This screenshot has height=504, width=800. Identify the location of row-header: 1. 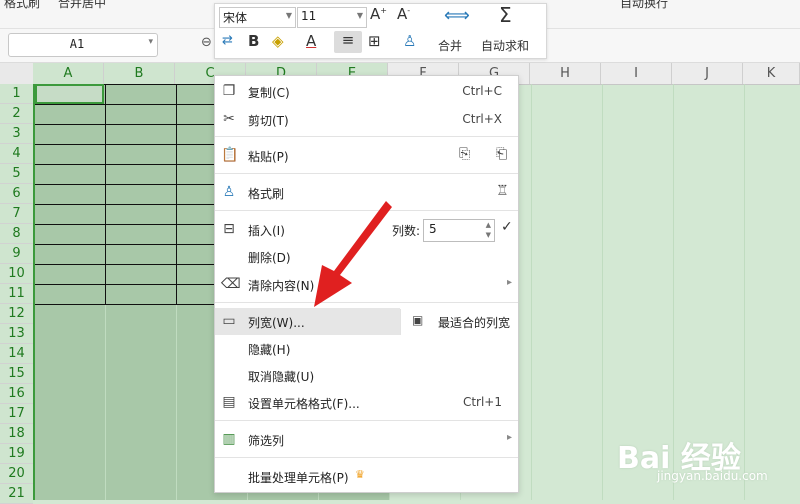
(16, 94).